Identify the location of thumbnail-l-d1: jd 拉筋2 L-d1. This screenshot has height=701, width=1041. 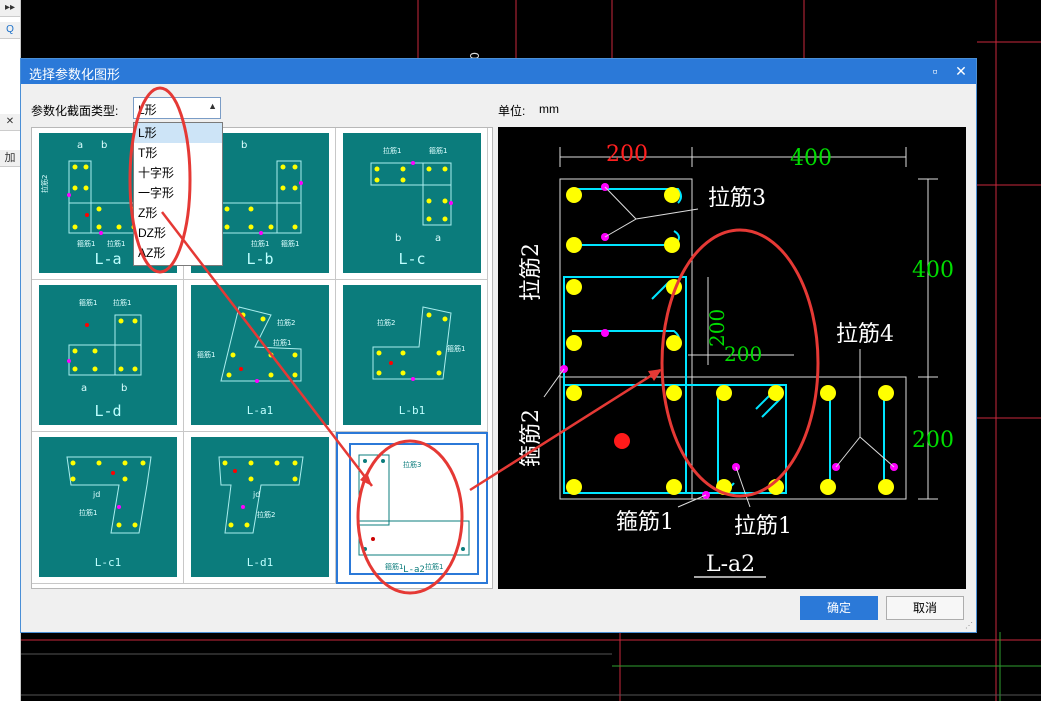
(260, 508).